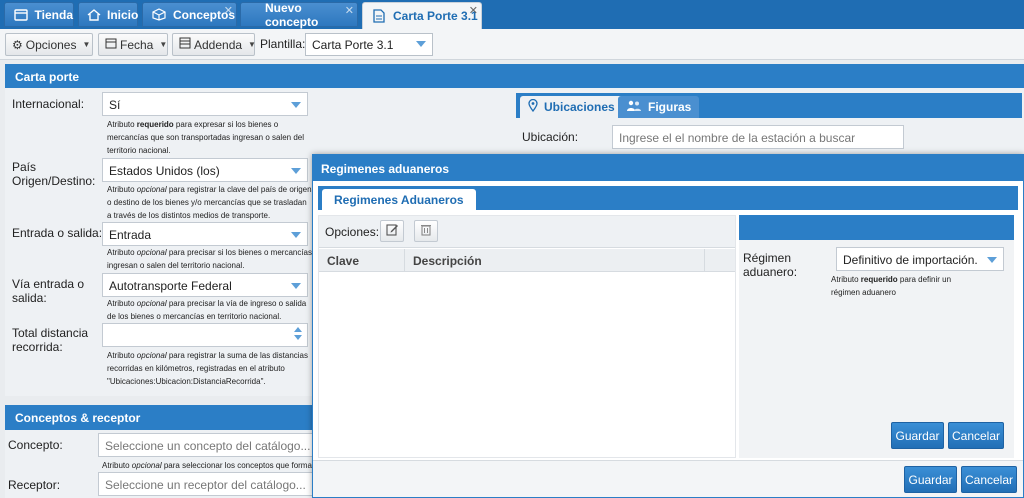  What do you see at coordinates (57, 233) in the screenshot?
I see `entrada-salida-label: Entrada o salida:` at bounding box center [57, 233].